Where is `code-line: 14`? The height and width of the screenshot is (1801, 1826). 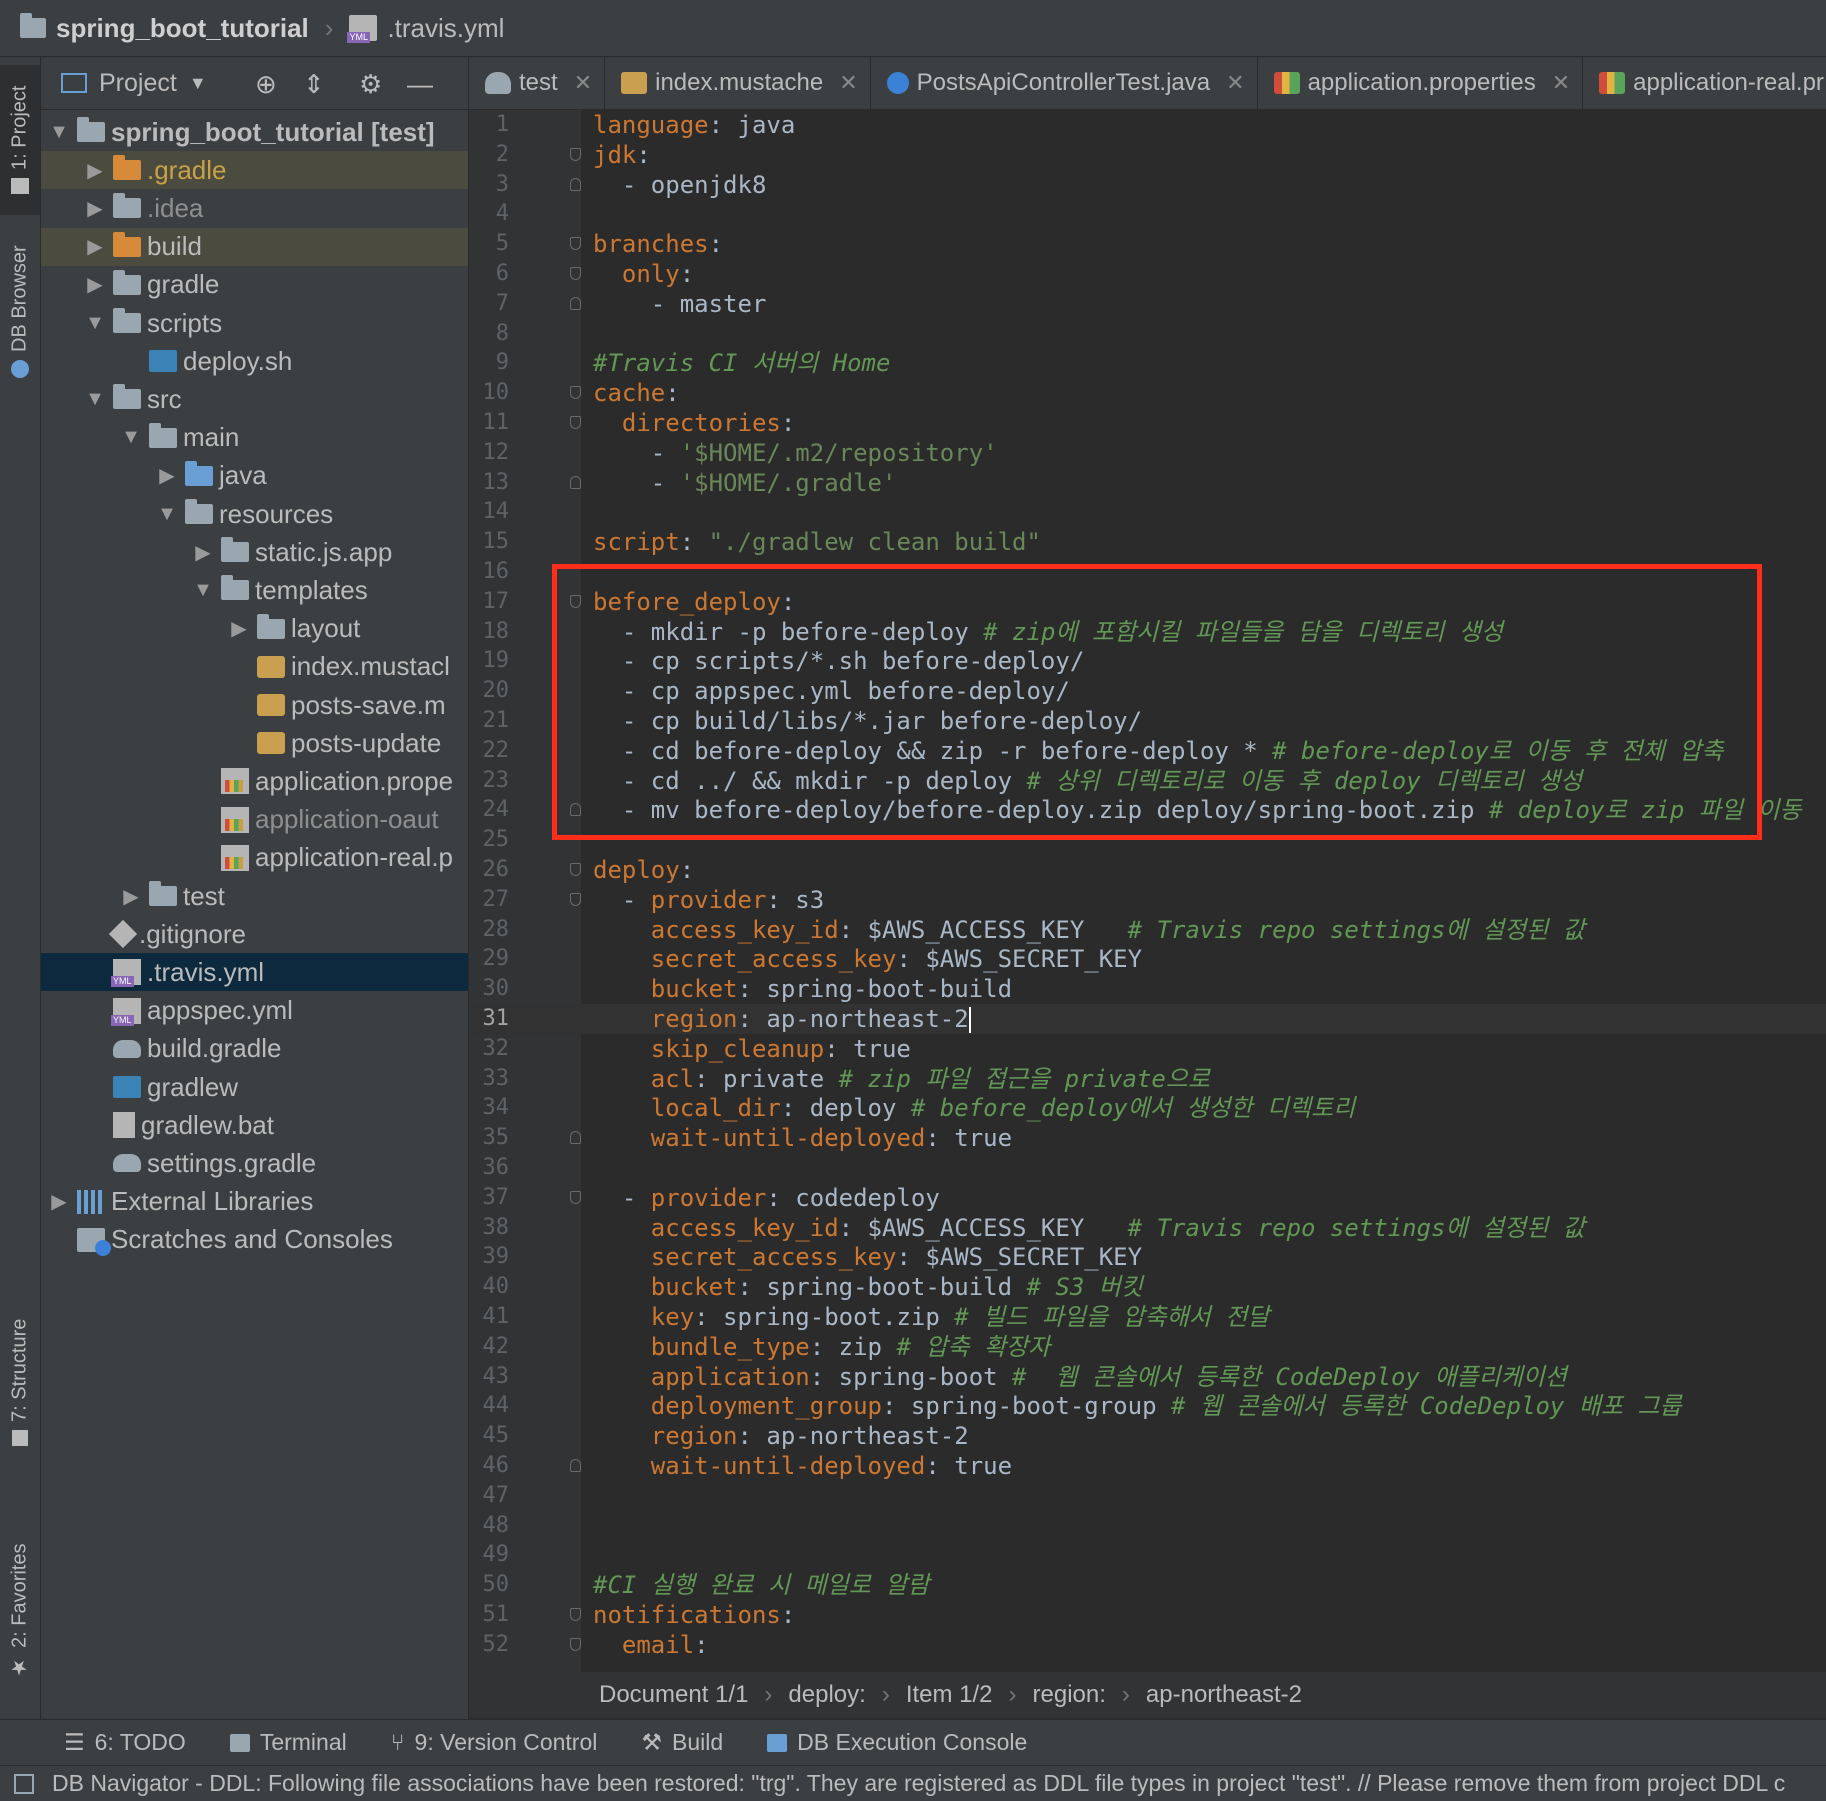
code-line: 14 is located at coordinates (1147, 512).